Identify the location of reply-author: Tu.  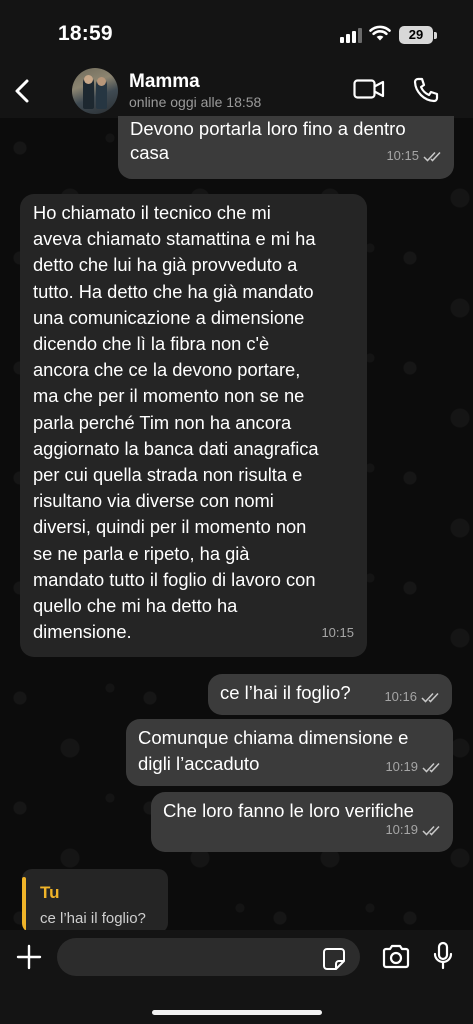
(50, 892).